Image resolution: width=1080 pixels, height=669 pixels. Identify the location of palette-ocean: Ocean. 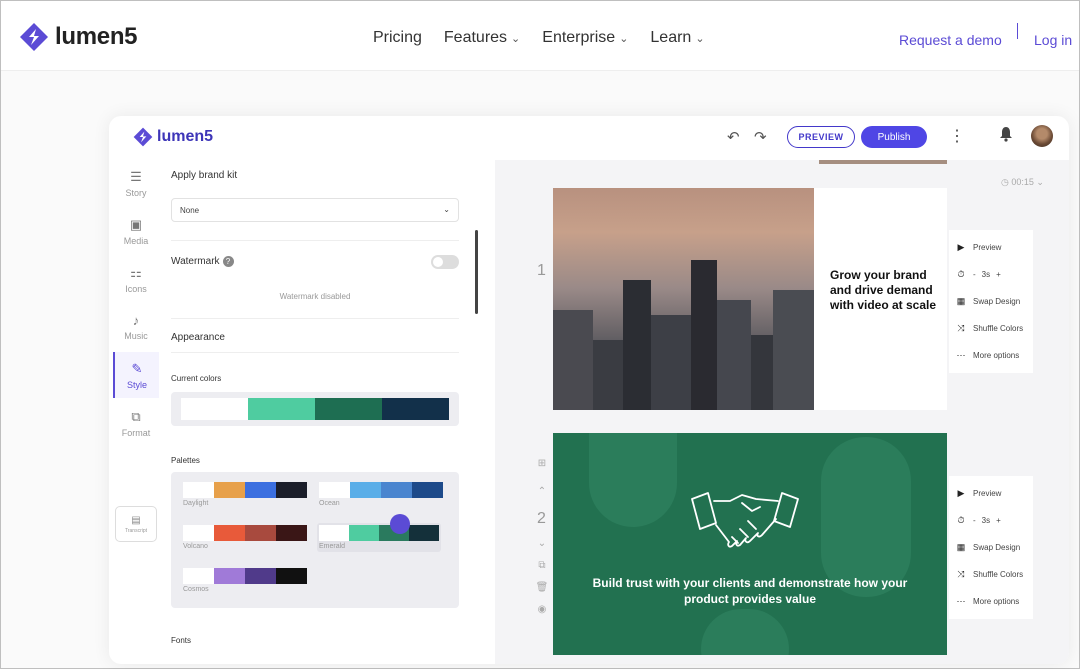
(381, 494).